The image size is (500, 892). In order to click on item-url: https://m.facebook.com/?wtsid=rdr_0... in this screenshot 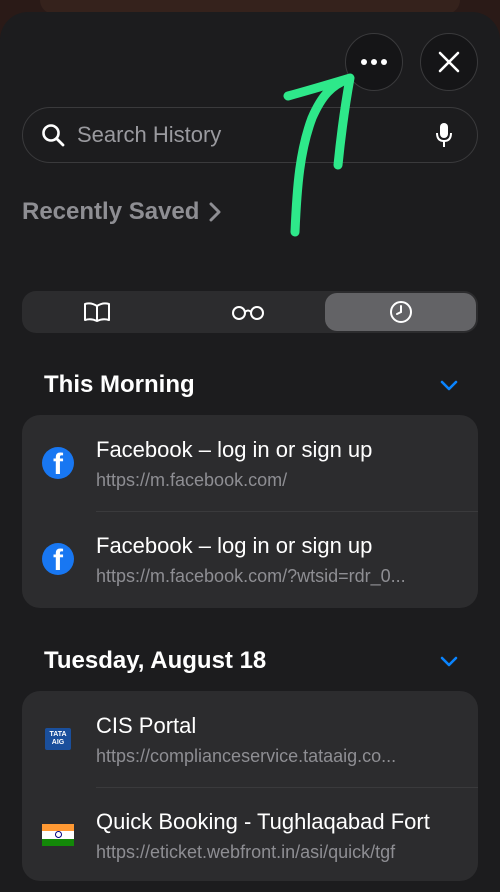, I will do `click(251, 576)`.